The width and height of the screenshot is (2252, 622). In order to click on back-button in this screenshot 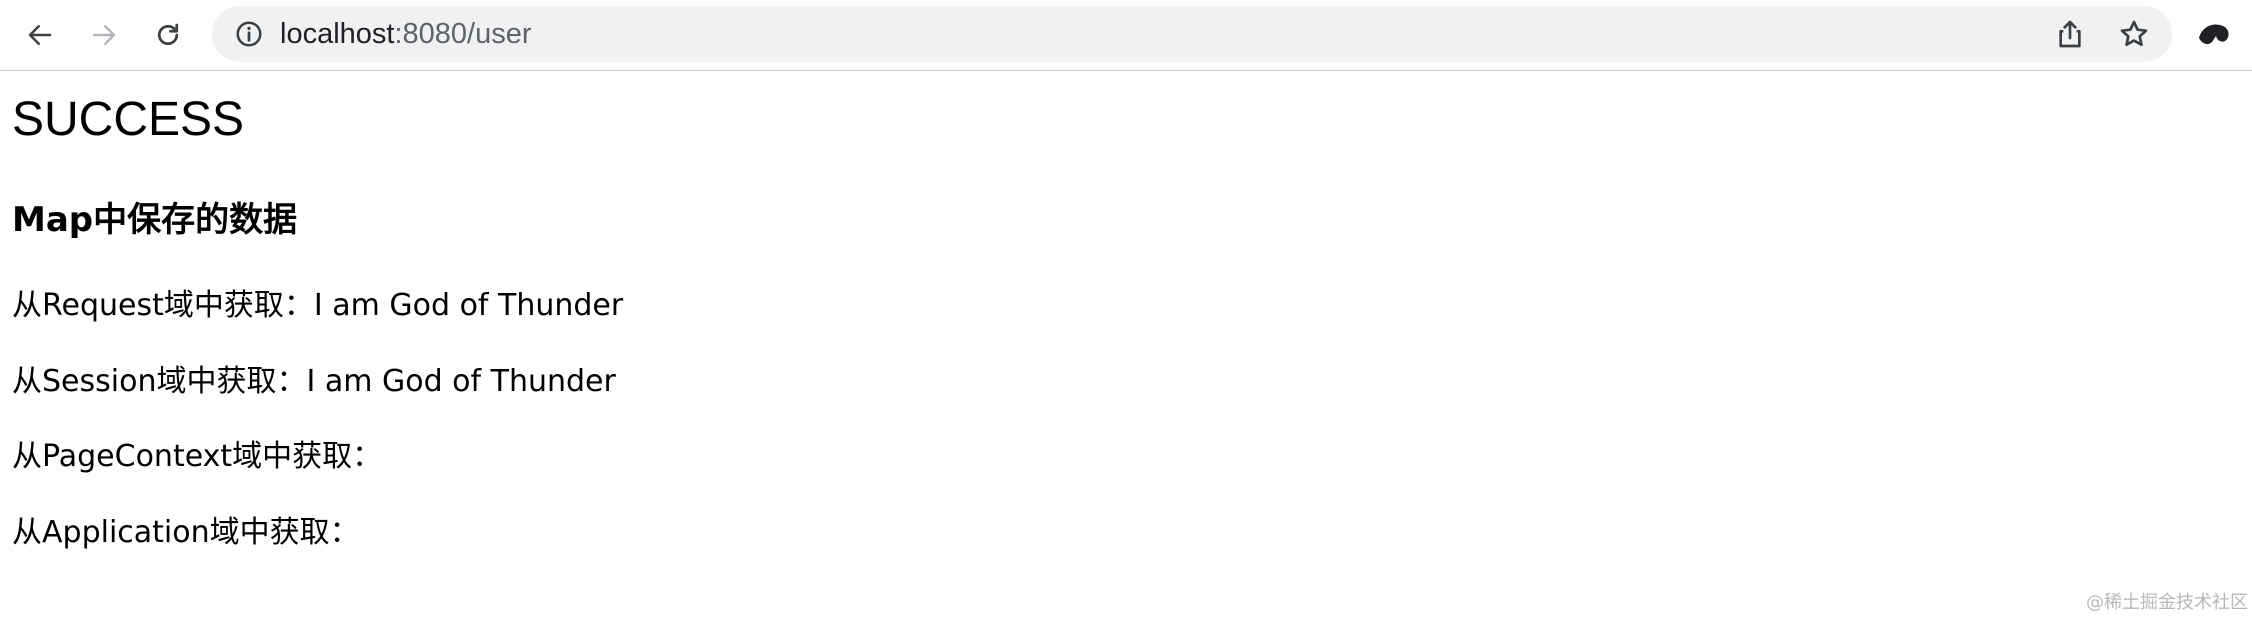, I will do `click(40, 35)`.